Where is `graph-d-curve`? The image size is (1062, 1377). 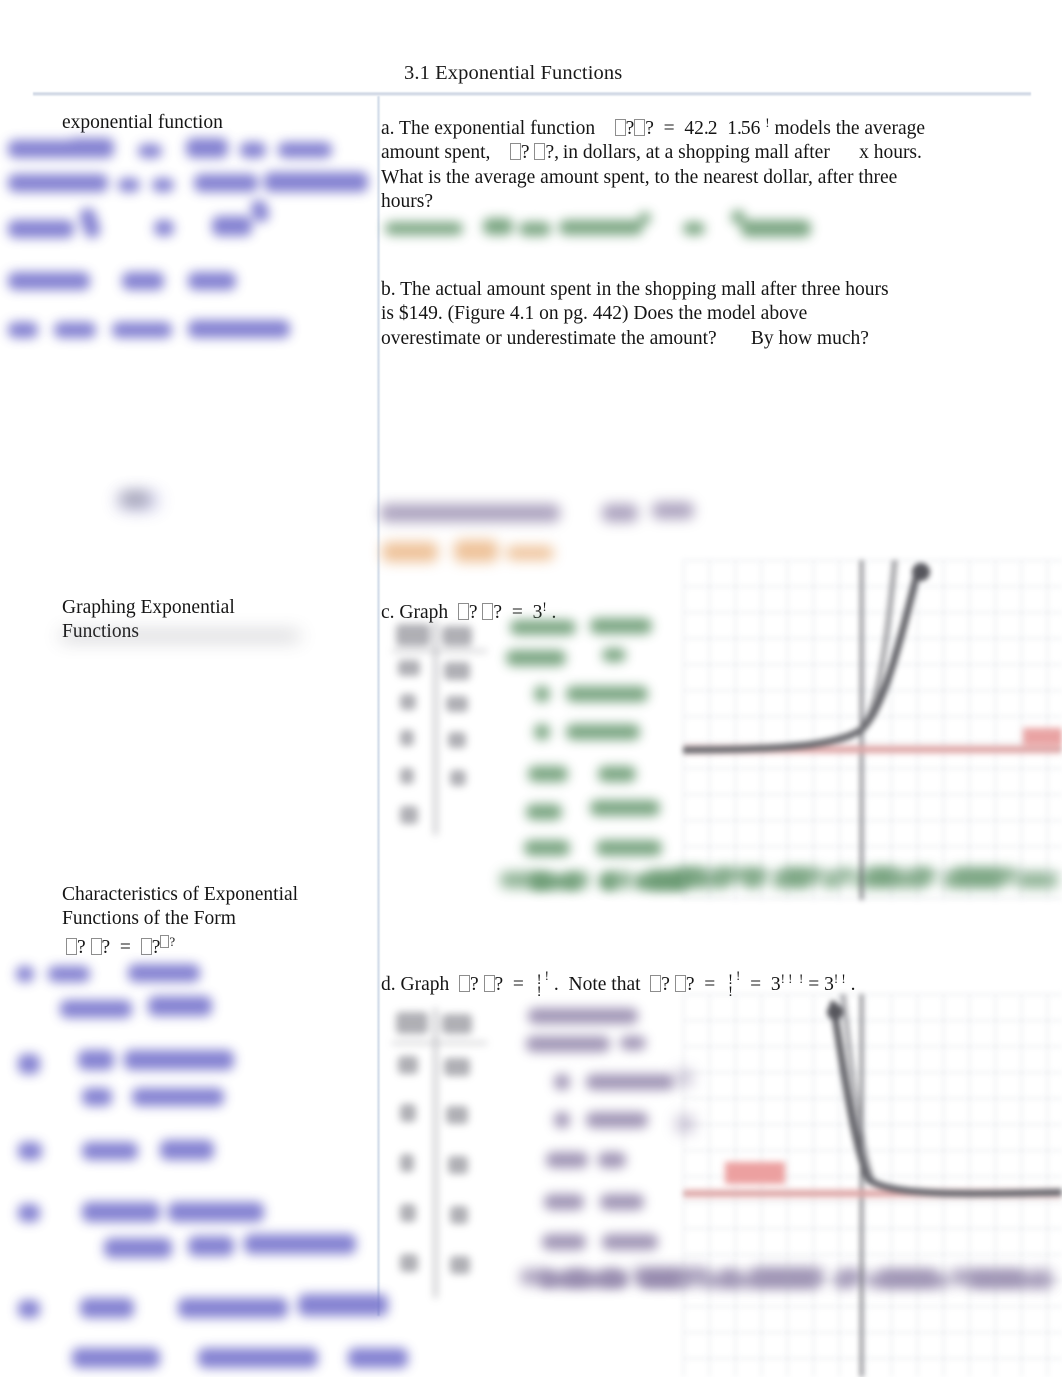 graph-d-curve is located at coordinates (944, 1096).